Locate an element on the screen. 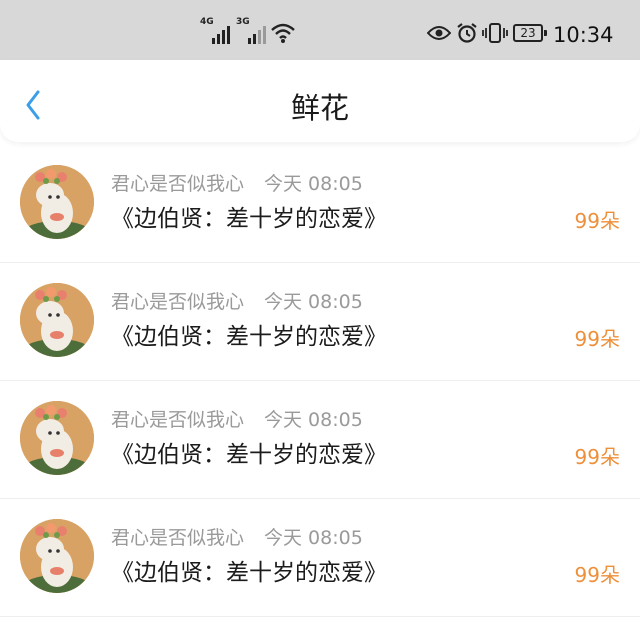 This screenshot has width=640, height=636. network-label: 4G is located at coordinates (207, 22).